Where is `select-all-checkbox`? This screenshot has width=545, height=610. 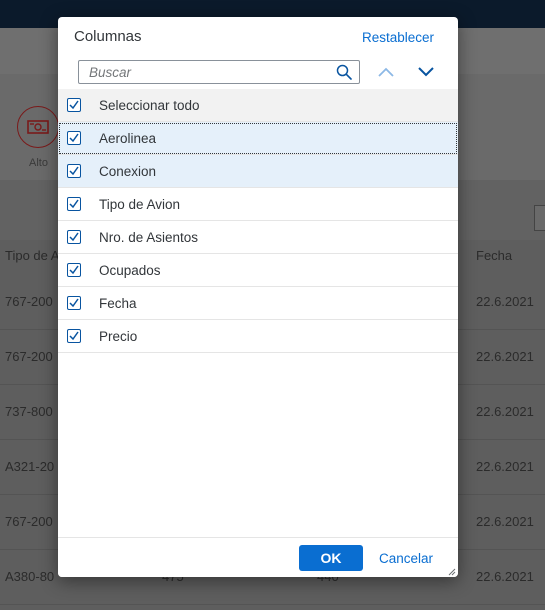 select-all-checkbox is located at coordinates (74, 105).